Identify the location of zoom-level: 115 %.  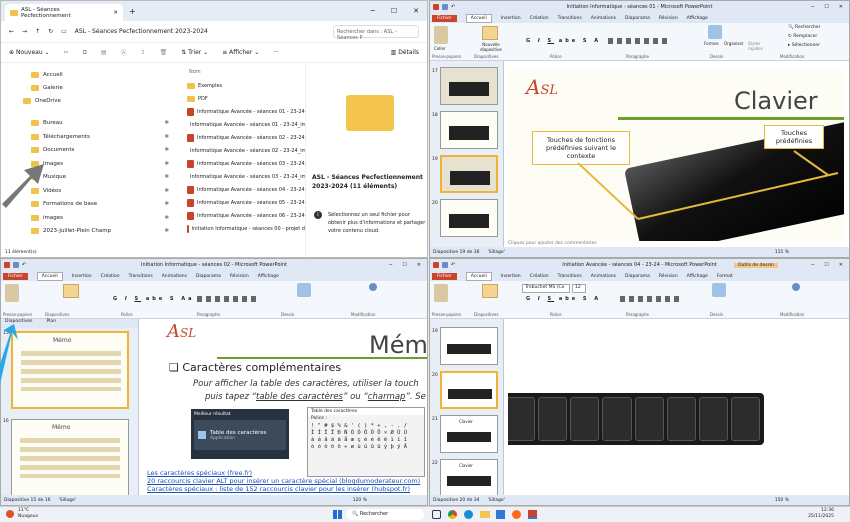
(782, 252).